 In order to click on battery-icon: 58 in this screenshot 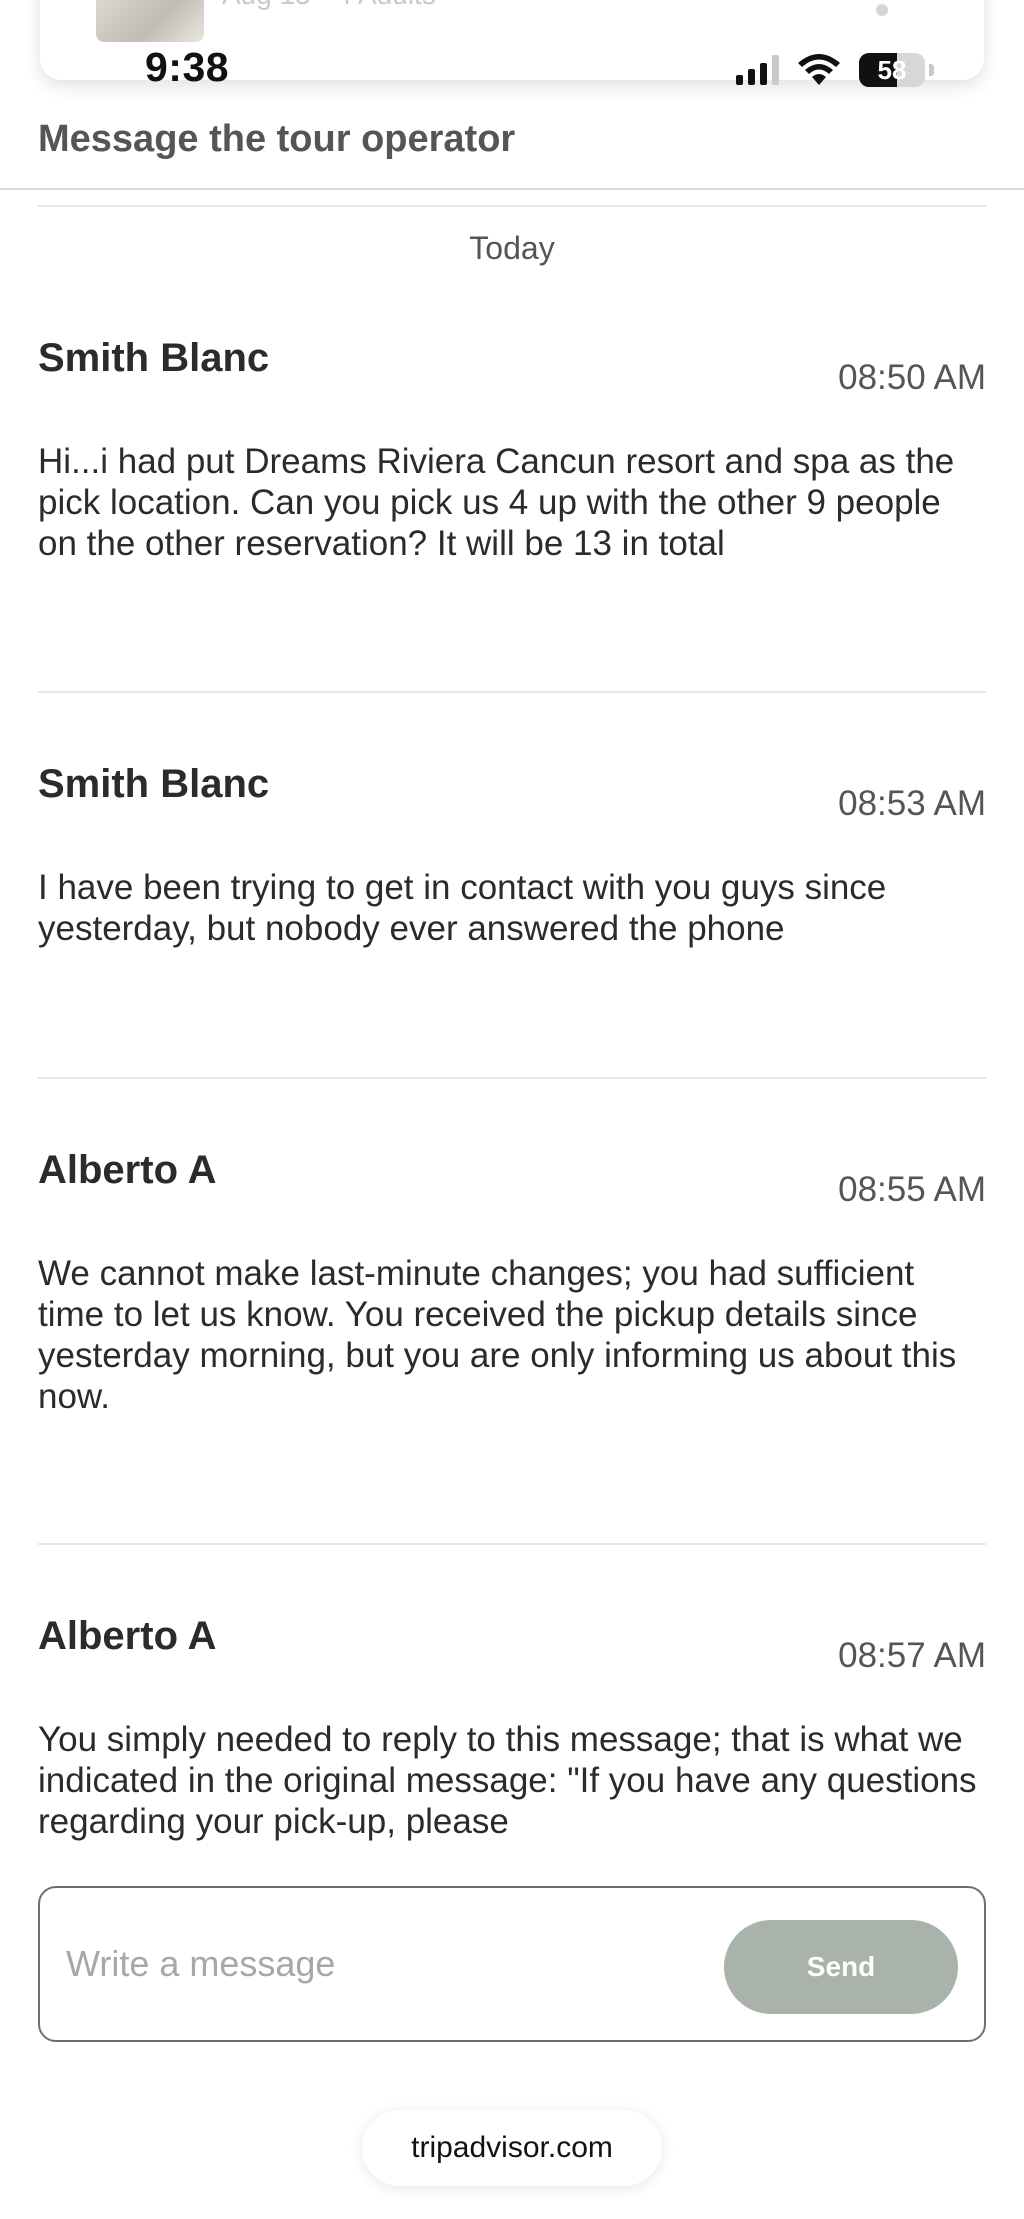, I will do `click(892, 70)`.